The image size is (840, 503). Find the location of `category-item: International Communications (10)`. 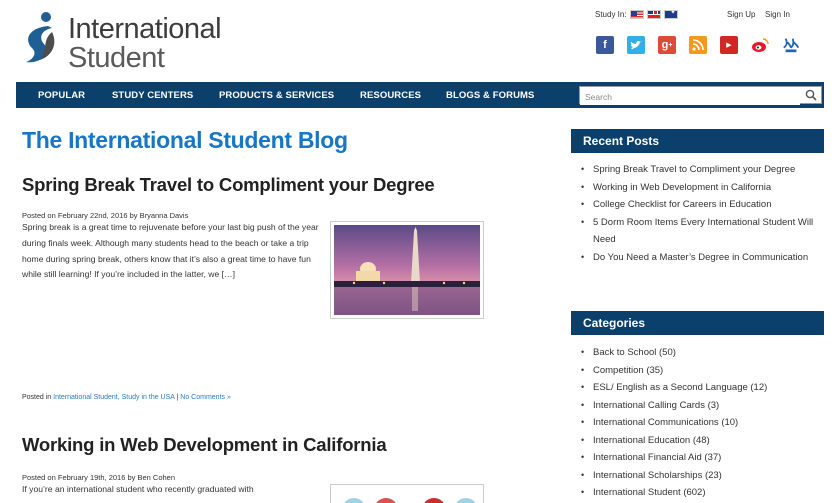

category-item: International Communications (10) is located at coordinates (702, 423).